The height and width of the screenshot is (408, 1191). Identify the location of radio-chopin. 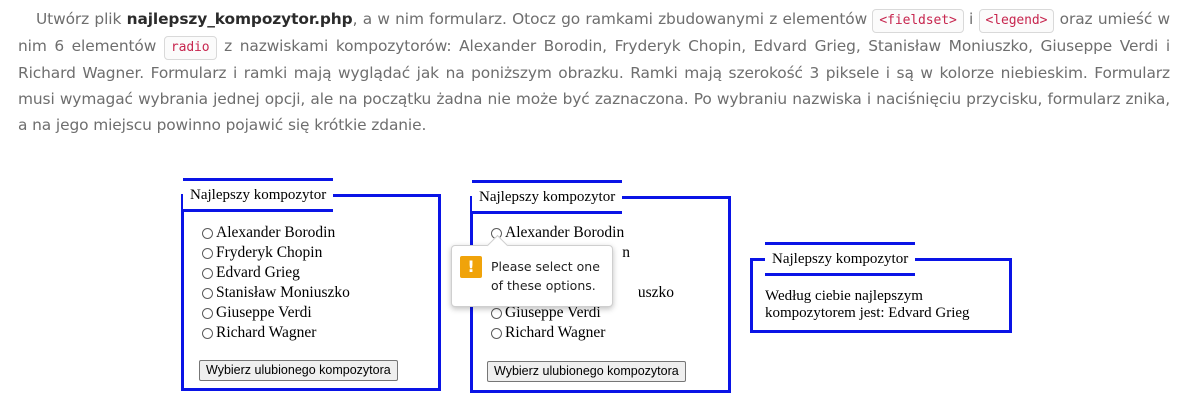
(207, 253).